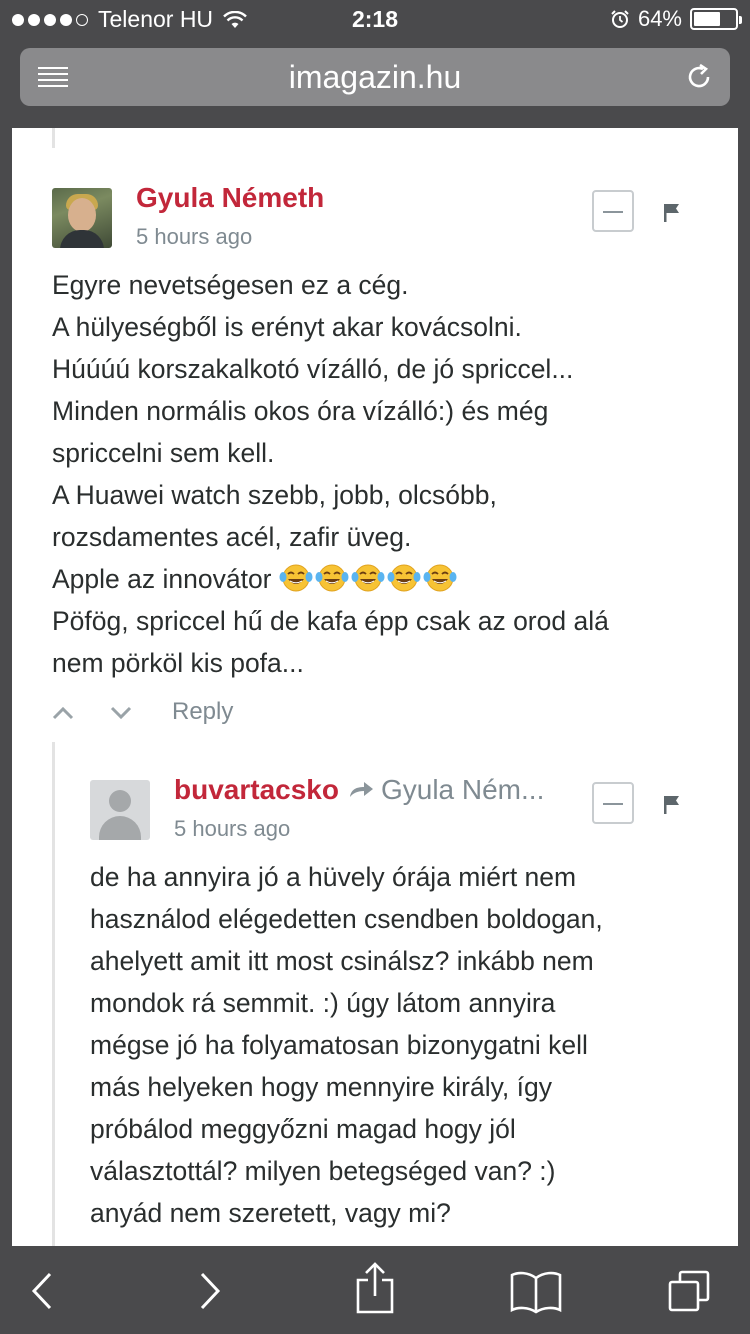 Image resolution: width=750 pixels, height=1334 pixels. What do you see at coordinates (232, 537) in the screenshot?
I see `comment-line: rozsdamentes acél, zafir üveg.` at bounding box center [232, 537].